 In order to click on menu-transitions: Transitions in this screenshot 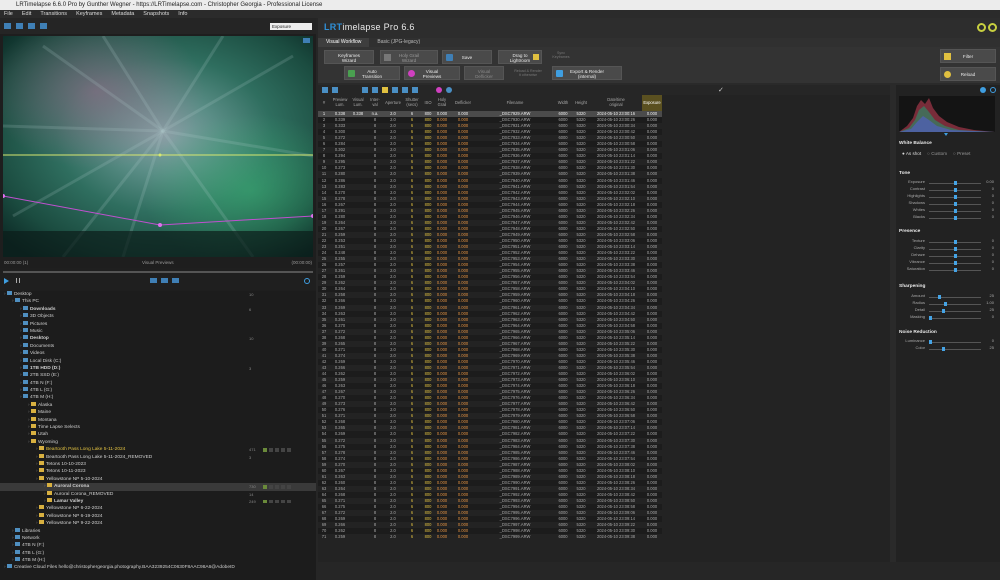, I will do `click(53, 14)`.